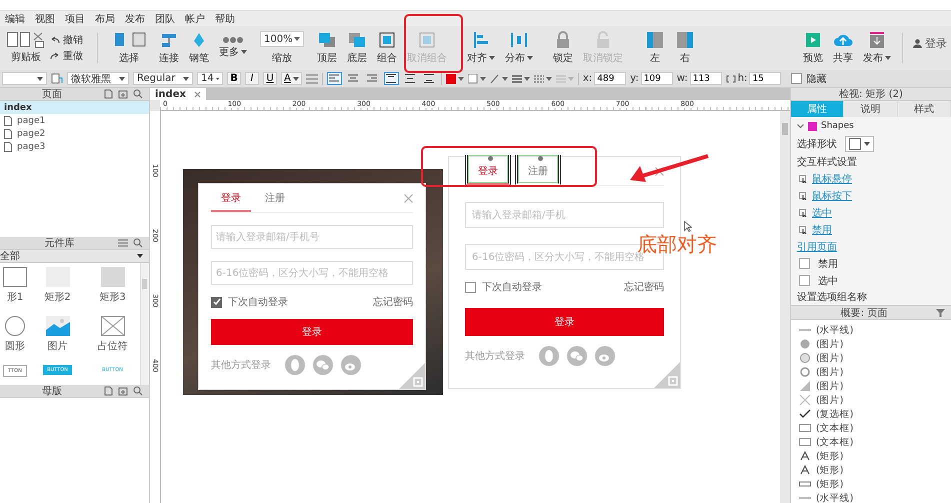 This screenshot has width=951, height=503. I want to click on outline-item: (复选框), so click(875, 414).